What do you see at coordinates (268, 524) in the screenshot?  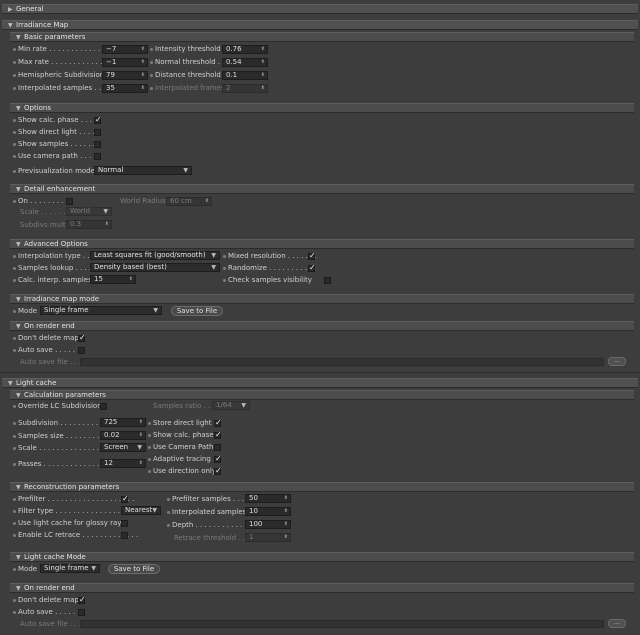 I see `depth-field: 100 ⬍` at bounding box center [268, 524].